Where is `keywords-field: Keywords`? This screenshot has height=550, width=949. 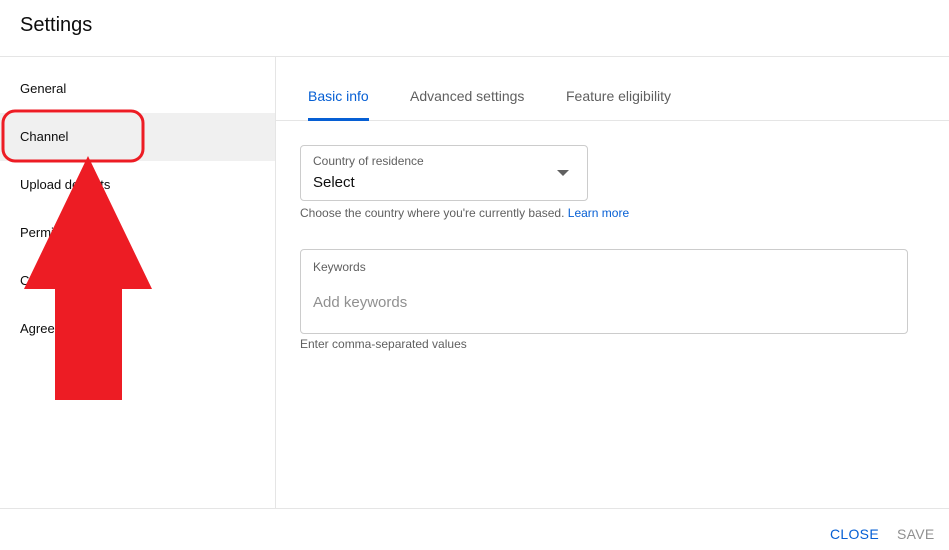 keywords-field: Keywords is located at coordinates (604, 291).